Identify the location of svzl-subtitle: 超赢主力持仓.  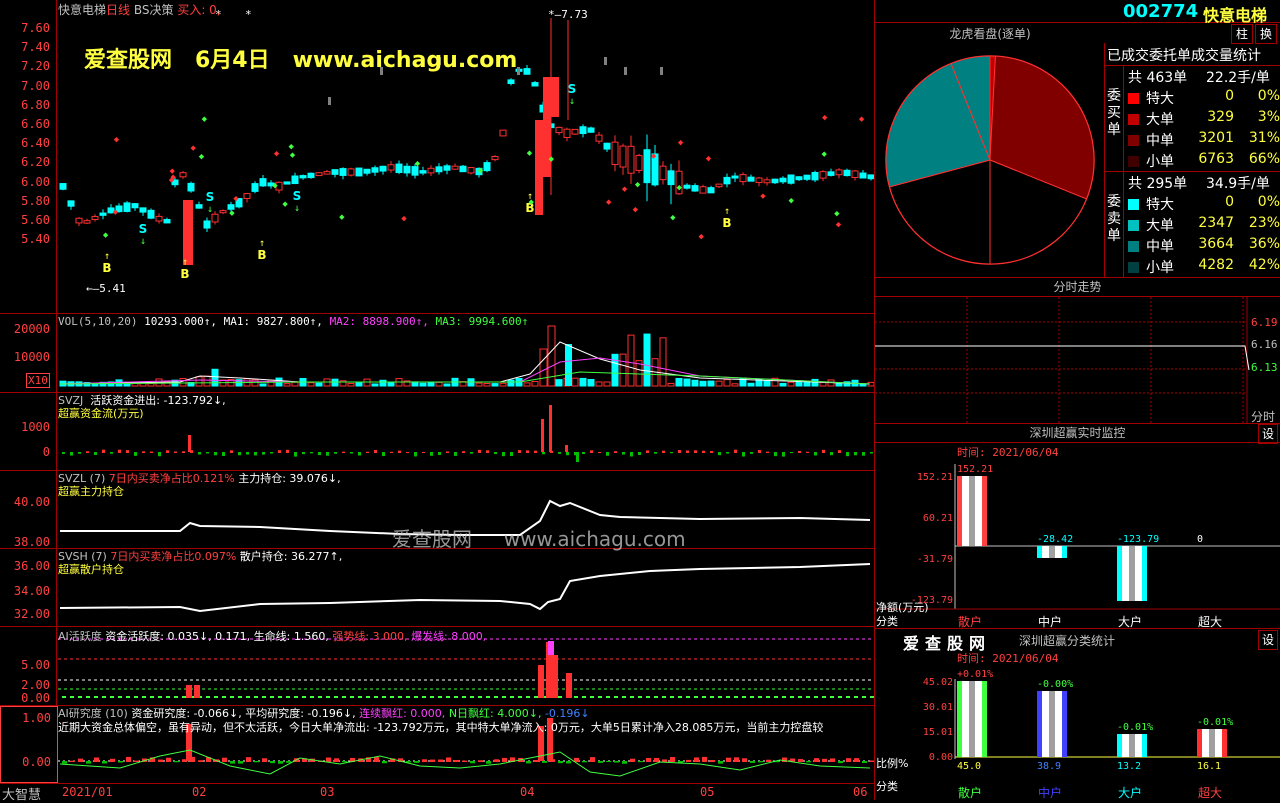
(91, 491).